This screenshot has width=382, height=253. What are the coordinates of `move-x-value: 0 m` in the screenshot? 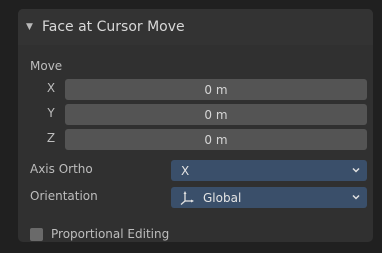 It's located at (216, 89).